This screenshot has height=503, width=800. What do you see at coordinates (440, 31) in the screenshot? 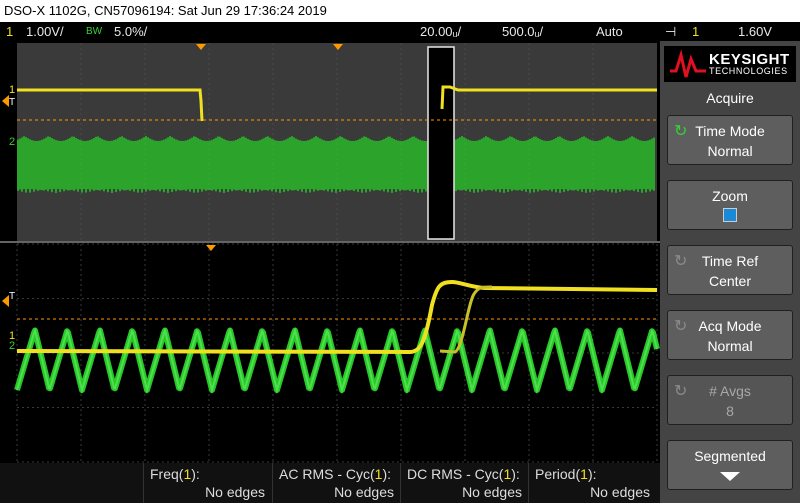
I see `time-scale: 20.00ᵤ/` at bounding box center [440, 31].